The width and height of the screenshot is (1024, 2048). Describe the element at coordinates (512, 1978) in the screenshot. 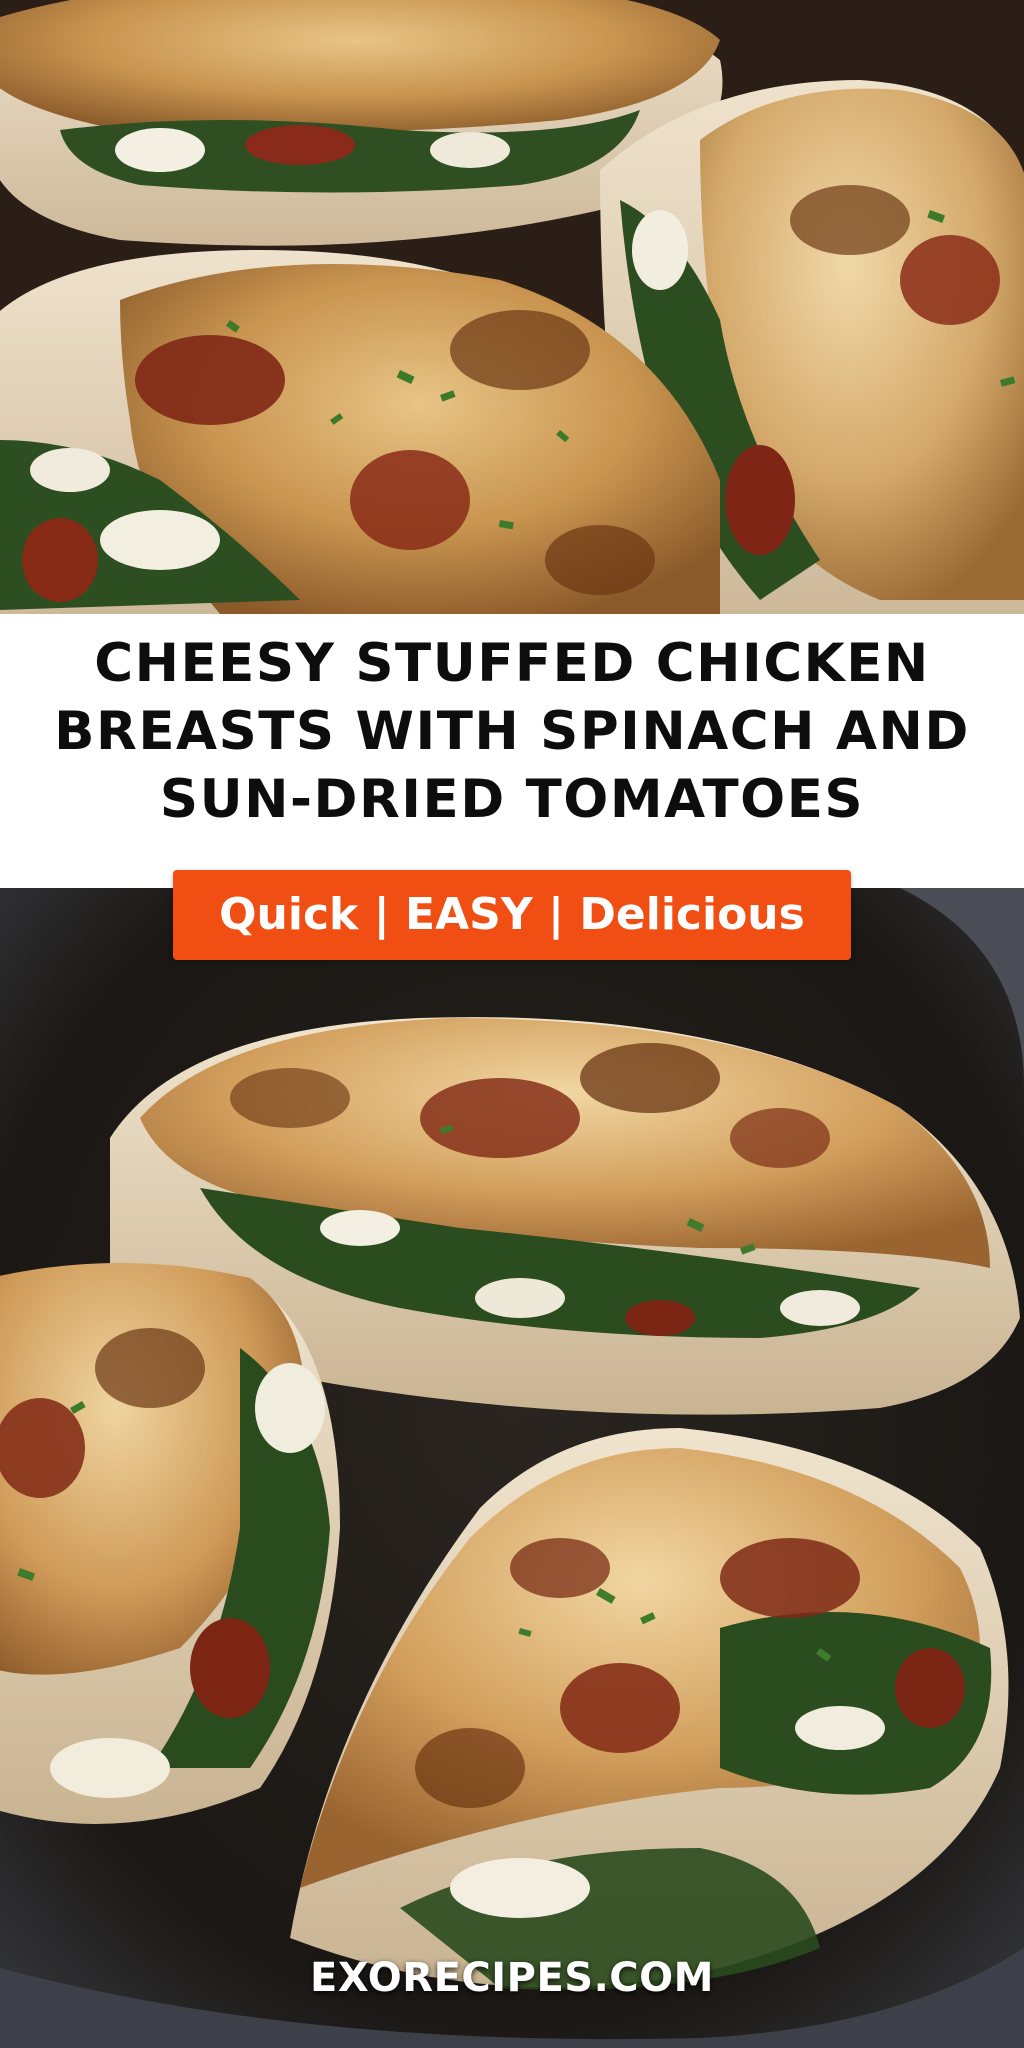

I see `website-credit: EXORECIPES.COM` at that location.